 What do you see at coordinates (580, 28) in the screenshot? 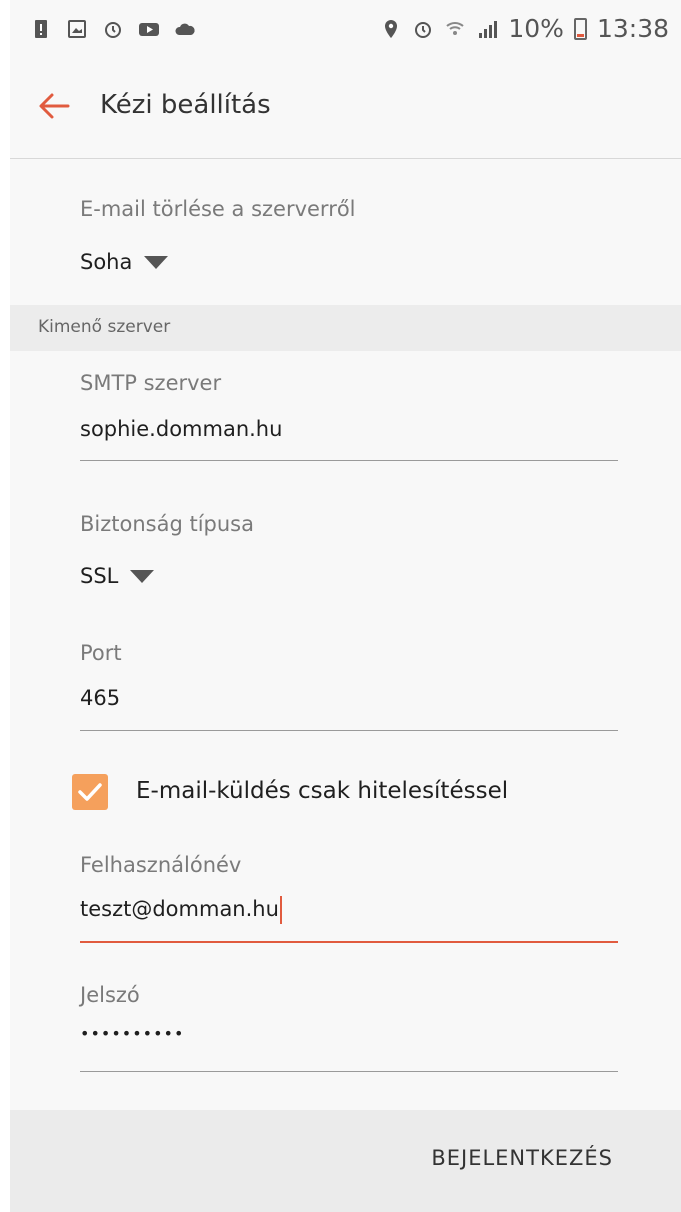
I see `battery-icon` at bounding box center [580, 28].